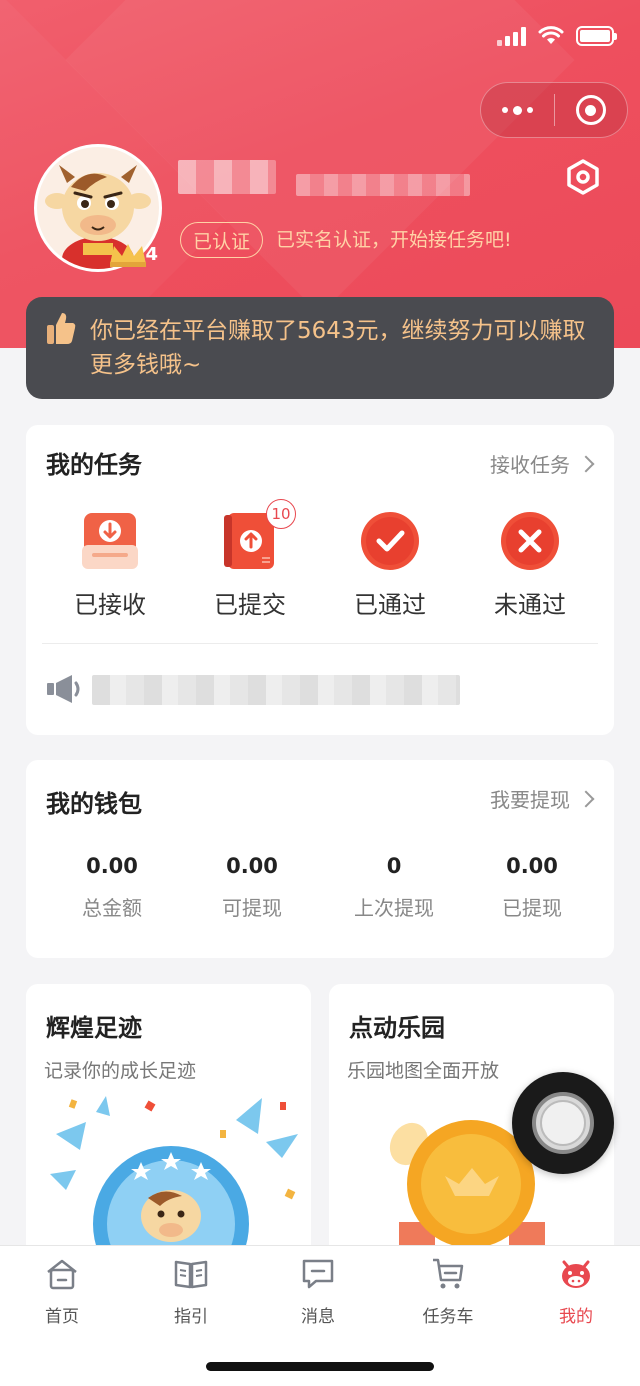 The height and width of the screenshot is (1386, 640). What do you see at coordinates (227, 177) in the screenshot?
I see `username-redacted` at bounding box center [227, 177].